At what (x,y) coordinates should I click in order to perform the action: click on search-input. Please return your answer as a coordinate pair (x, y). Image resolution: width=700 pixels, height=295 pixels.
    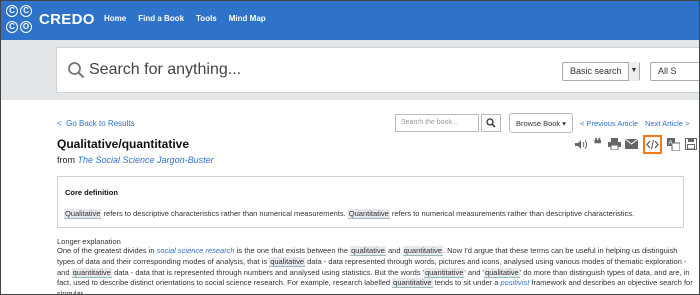
    Looking at the image, I should click on (239, 70).